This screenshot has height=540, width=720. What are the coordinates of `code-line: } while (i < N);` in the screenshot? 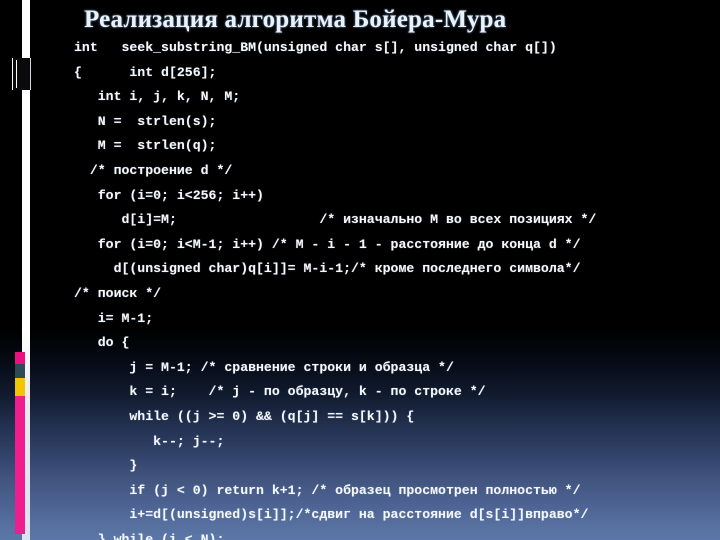 It's located at (149, 535).